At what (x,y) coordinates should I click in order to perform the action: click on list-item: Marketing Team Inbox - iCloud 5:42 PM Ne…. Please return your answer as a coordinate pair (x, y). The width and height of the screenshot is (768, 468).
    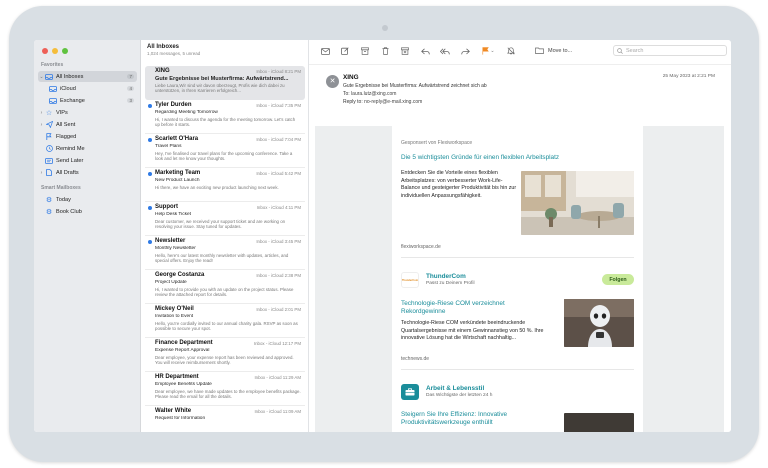
    Looking at the image, I should click on (225, 185).